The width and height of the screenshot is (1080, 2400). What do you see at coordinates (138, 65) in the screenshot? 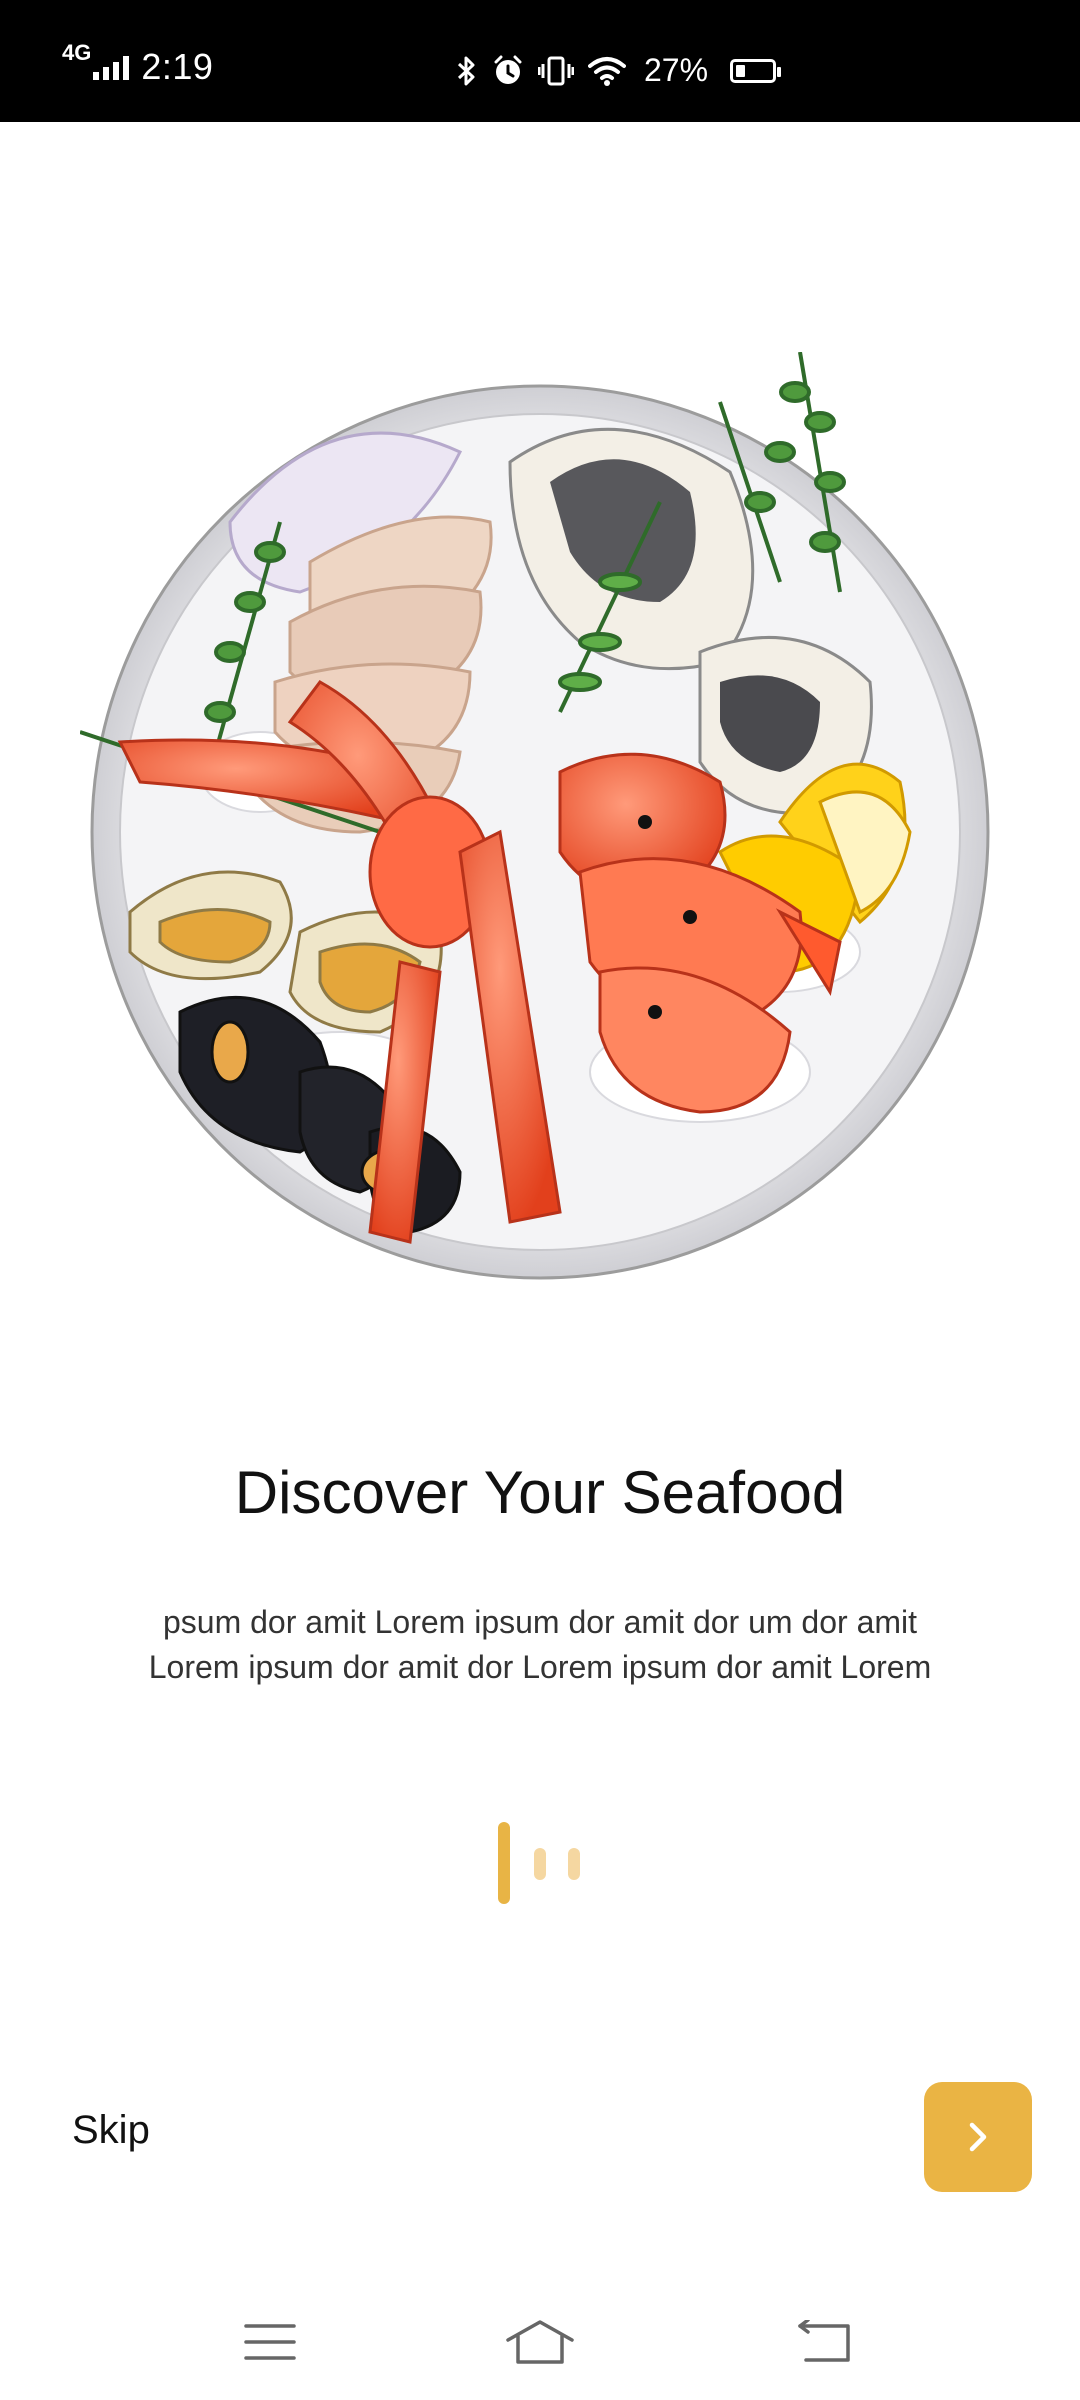
I see `status-left: 4G 2:19` at bounding box center [138, 65].